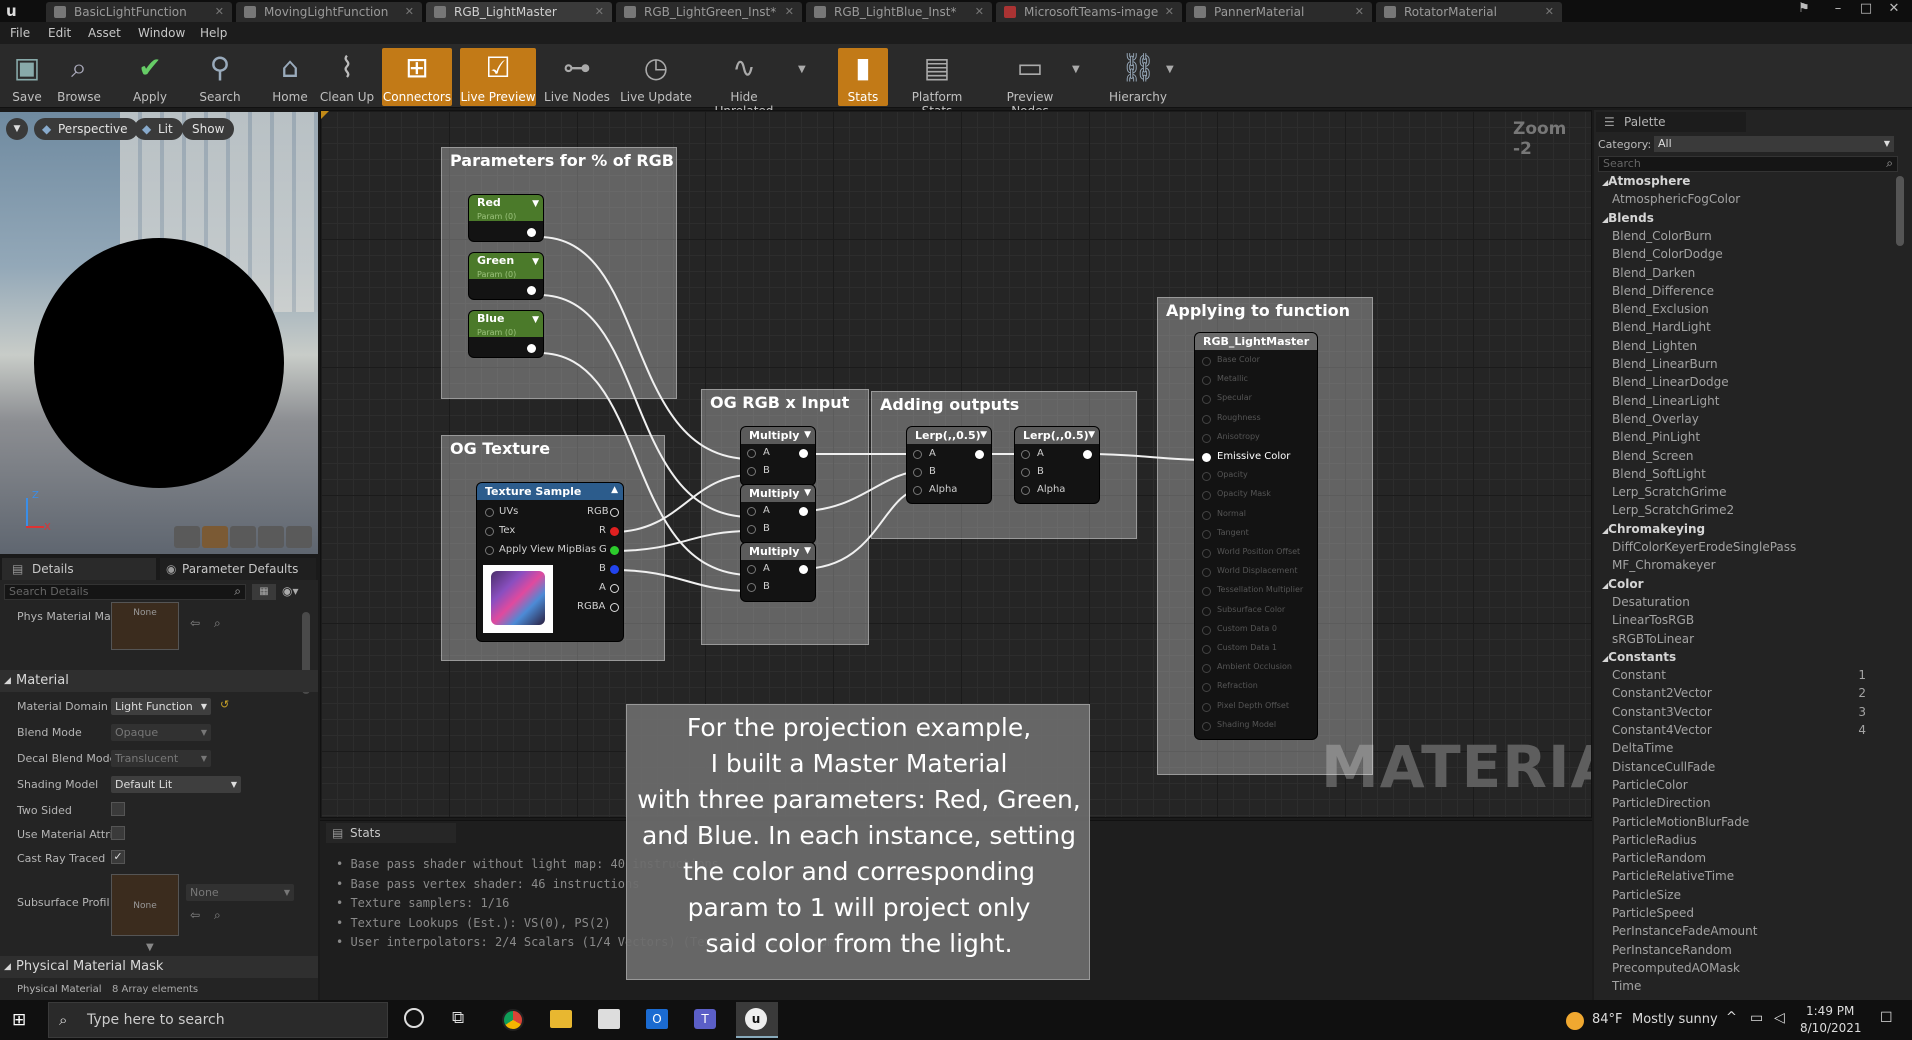 Image resolution: width=1912 pixels, height=1040 pixels. I want to click on palette-item: Blend_ColorBurn, so click(1662, 236).